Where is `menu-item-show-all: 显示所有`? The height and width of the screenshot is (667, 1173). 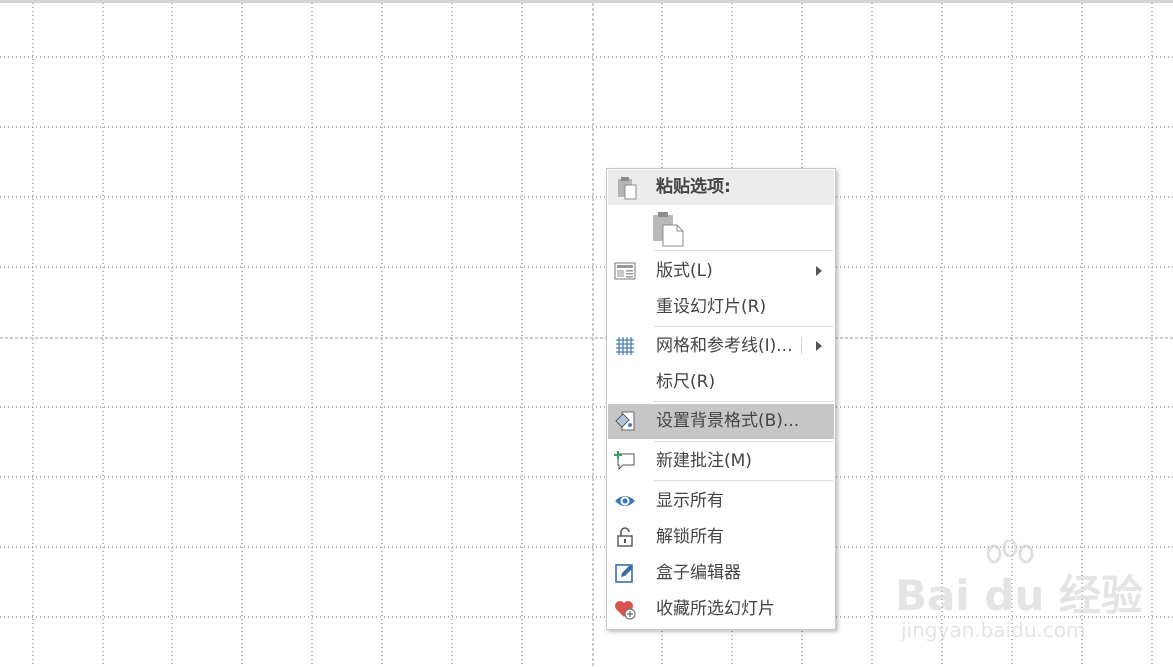
menu-item-show-all: 显示所有 is located at coordinates (721, 501).